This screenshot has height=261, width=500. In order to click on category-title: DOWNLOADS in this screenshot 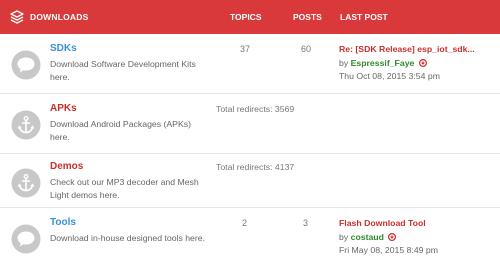, I will do `click(59, 17)`.